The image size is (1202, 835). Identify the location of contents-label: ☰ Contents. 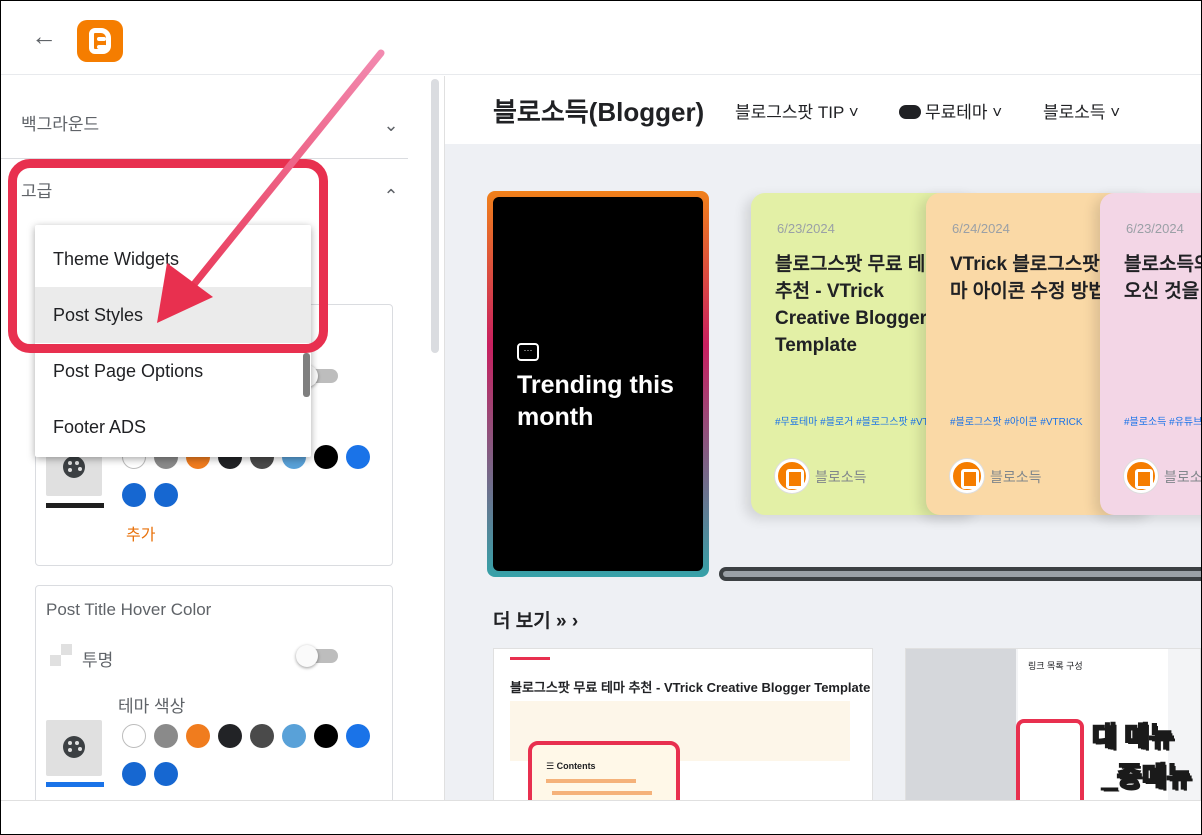
(571, 766).